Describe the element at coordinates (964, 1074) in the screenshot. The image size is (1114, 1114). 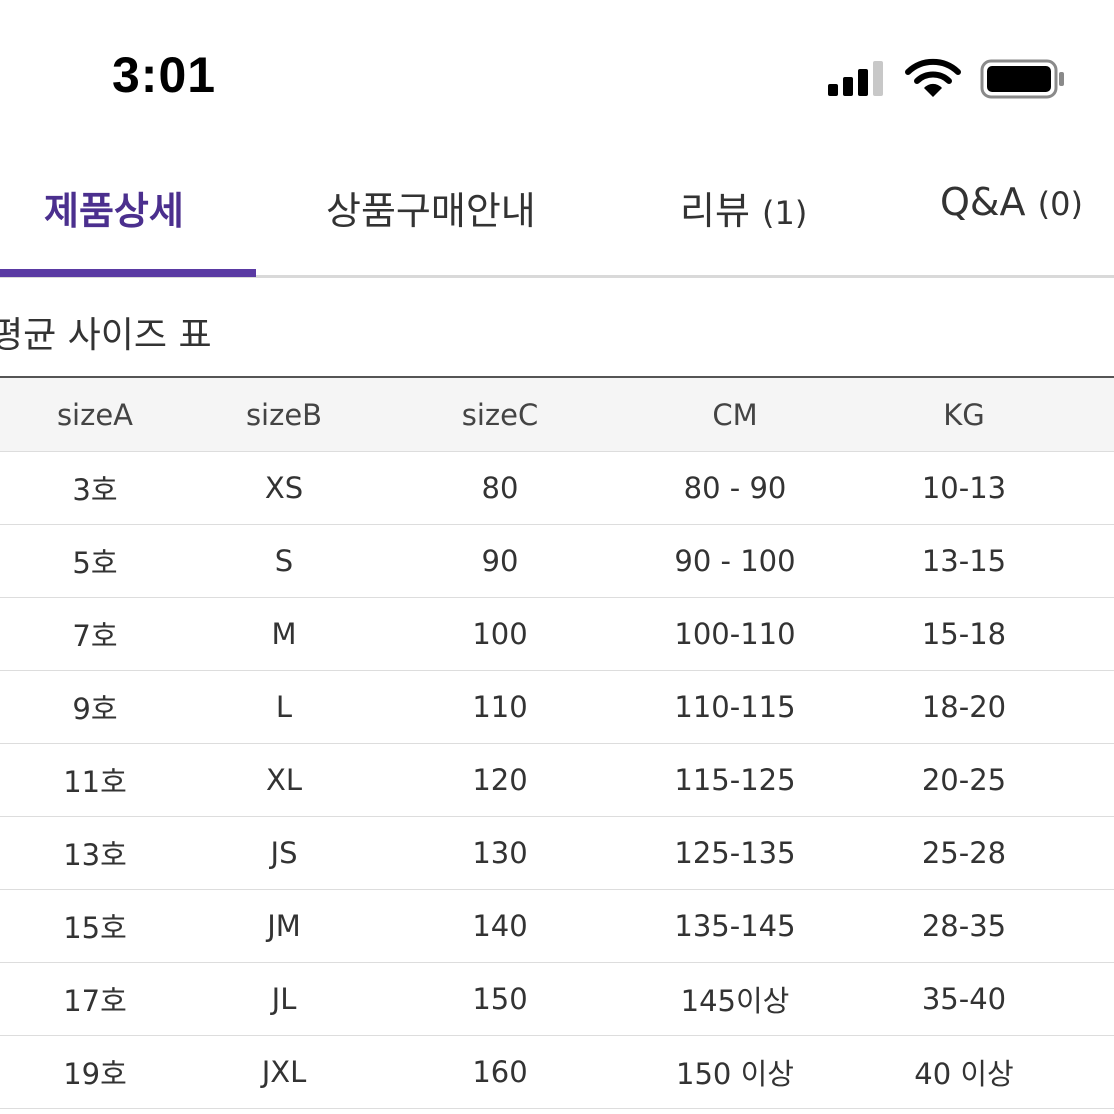
I see `kg-cell: 40 이상` at that location.